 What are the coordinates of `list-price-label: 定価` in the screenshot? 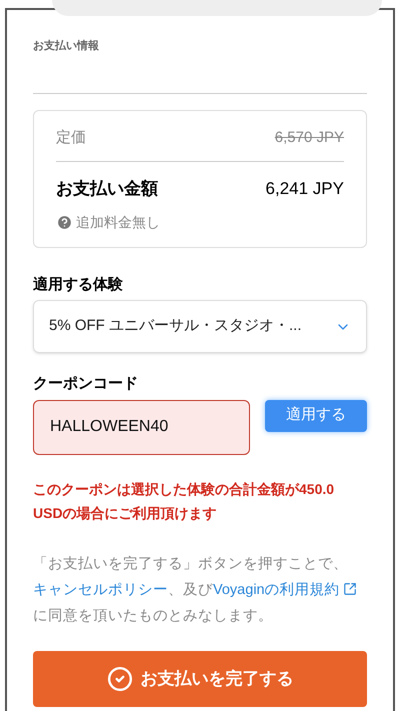 It's located at (71, 138).